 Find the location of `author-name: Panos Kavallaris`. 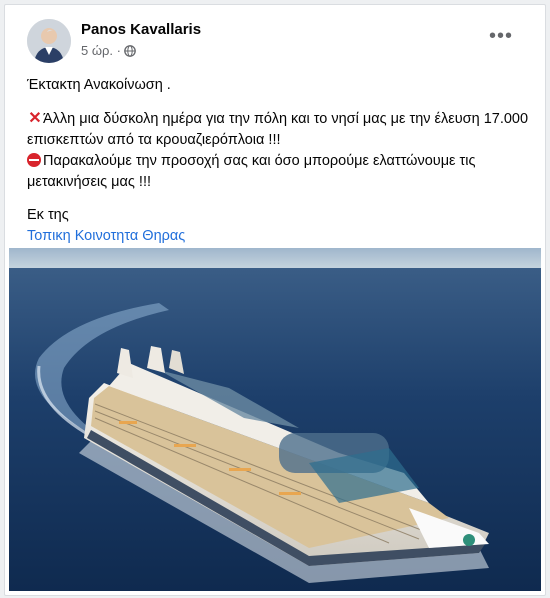

author-name: Panos Kavallaris is located at coordinates (141, 29).